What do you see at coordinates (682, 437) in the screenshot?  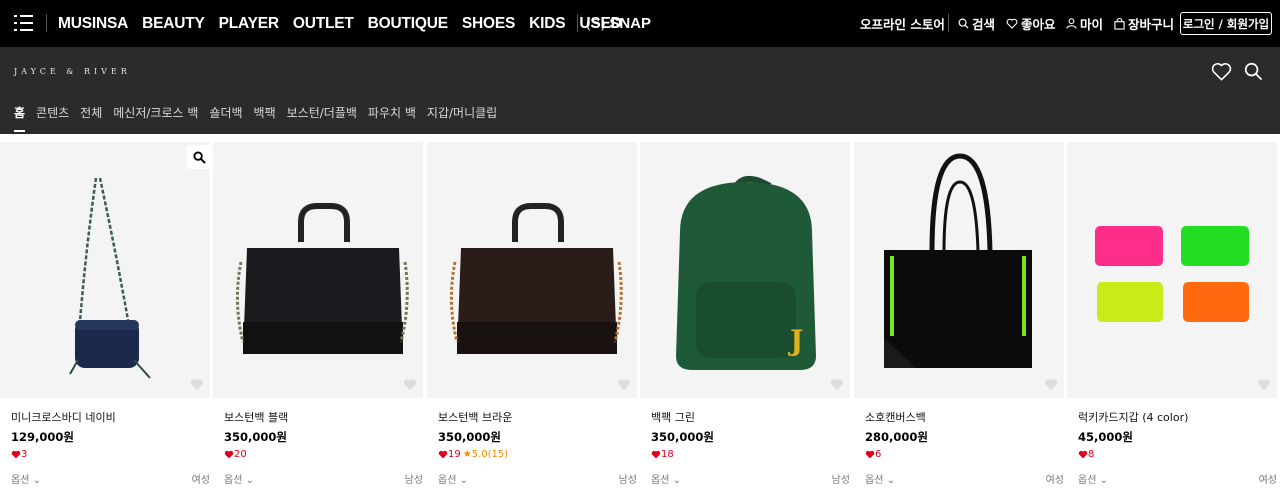 I see `product-price: 350,000원` at bounding box center [682, 437].